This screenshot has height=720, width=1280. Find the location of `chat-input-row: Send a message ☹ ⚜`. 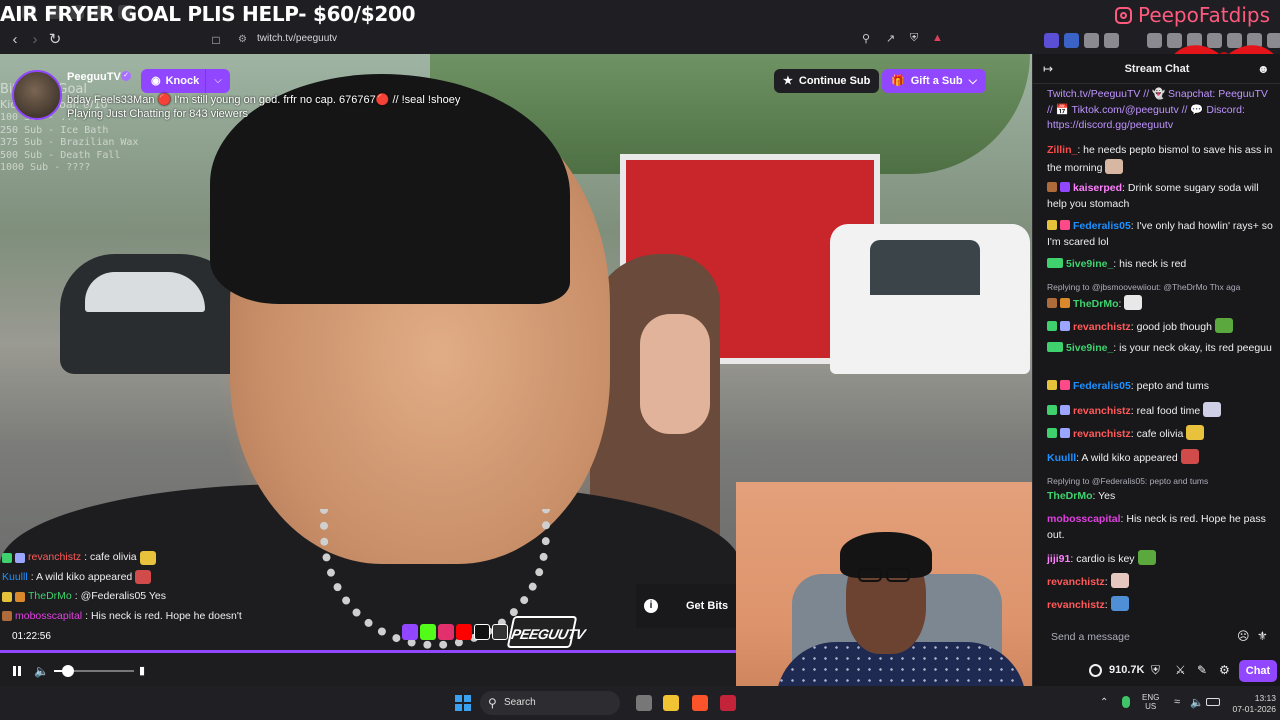

chat-input-row: Send a message ☹ ⚜ is located at coordinates (1156, 637).